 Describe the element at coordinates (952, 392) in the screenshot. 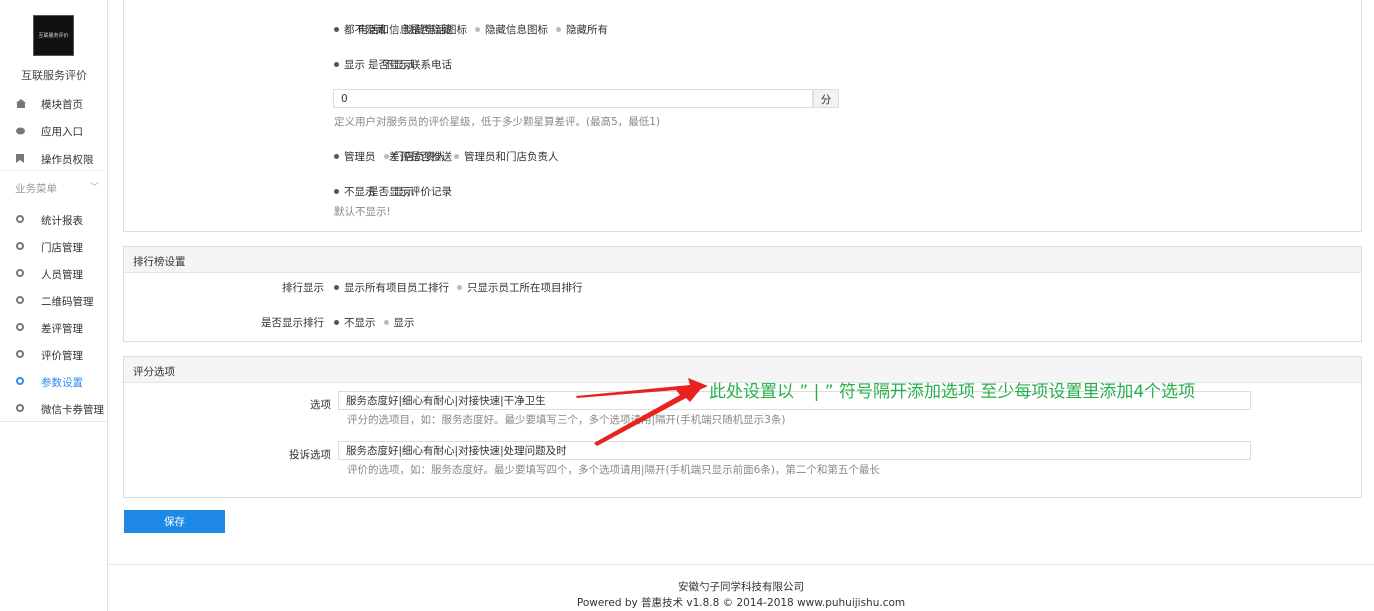

I see `annotation-text: 此处设置以 ” | ” 符号隔开添加选项 至少每项设置里添加4个选项` at that location.